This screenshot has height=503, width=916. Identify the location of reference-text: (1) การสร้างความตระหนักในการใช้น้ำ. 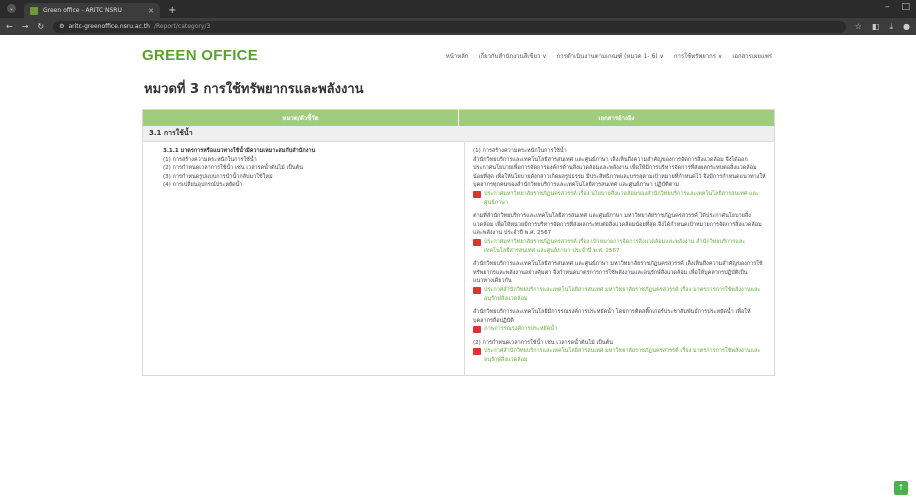
(520, 151).